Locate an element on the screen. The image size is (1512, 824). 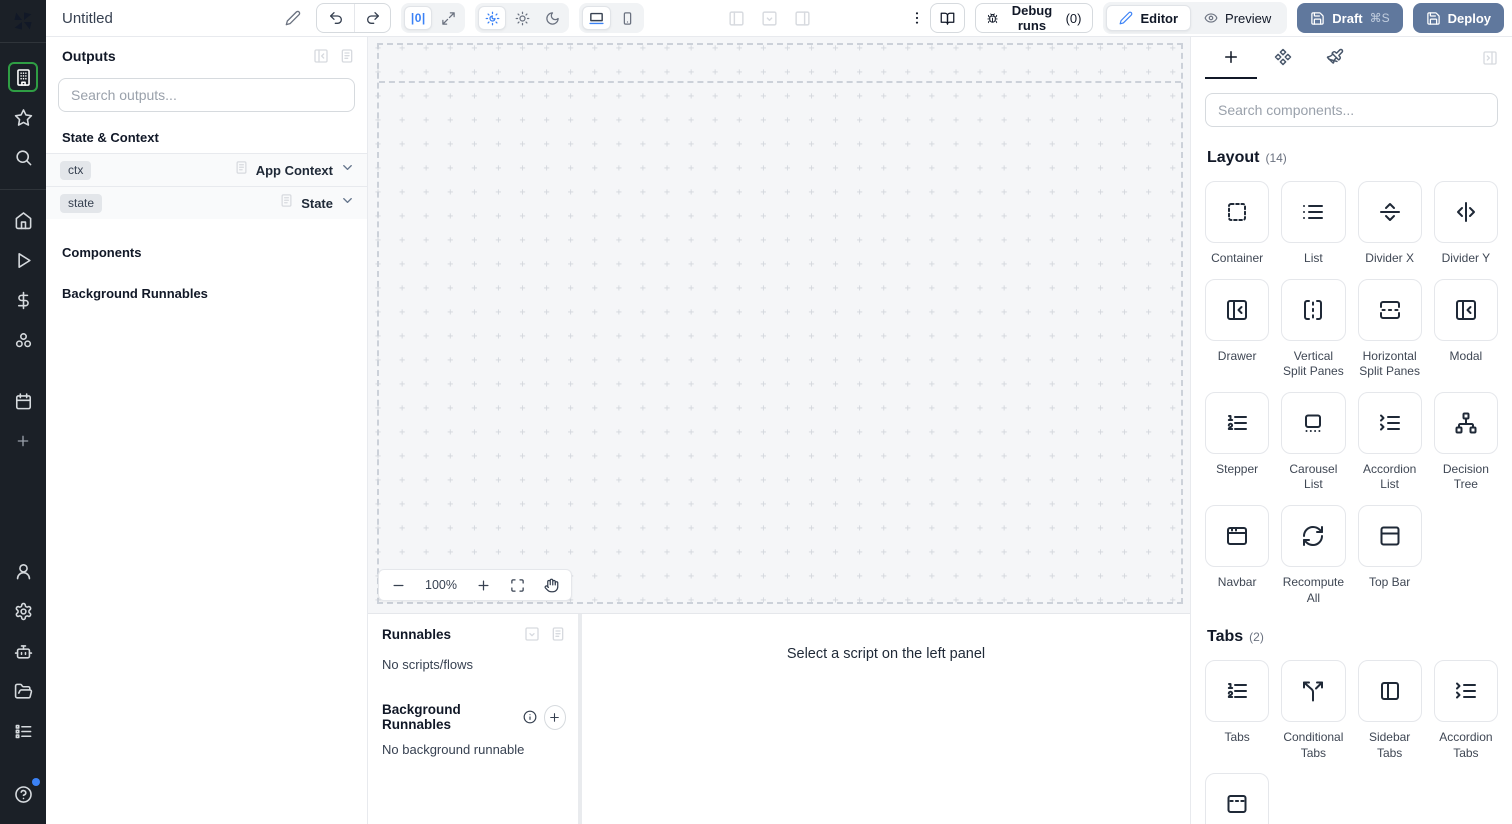
preview-tab: Preview is located at coordinates (1237, 18).